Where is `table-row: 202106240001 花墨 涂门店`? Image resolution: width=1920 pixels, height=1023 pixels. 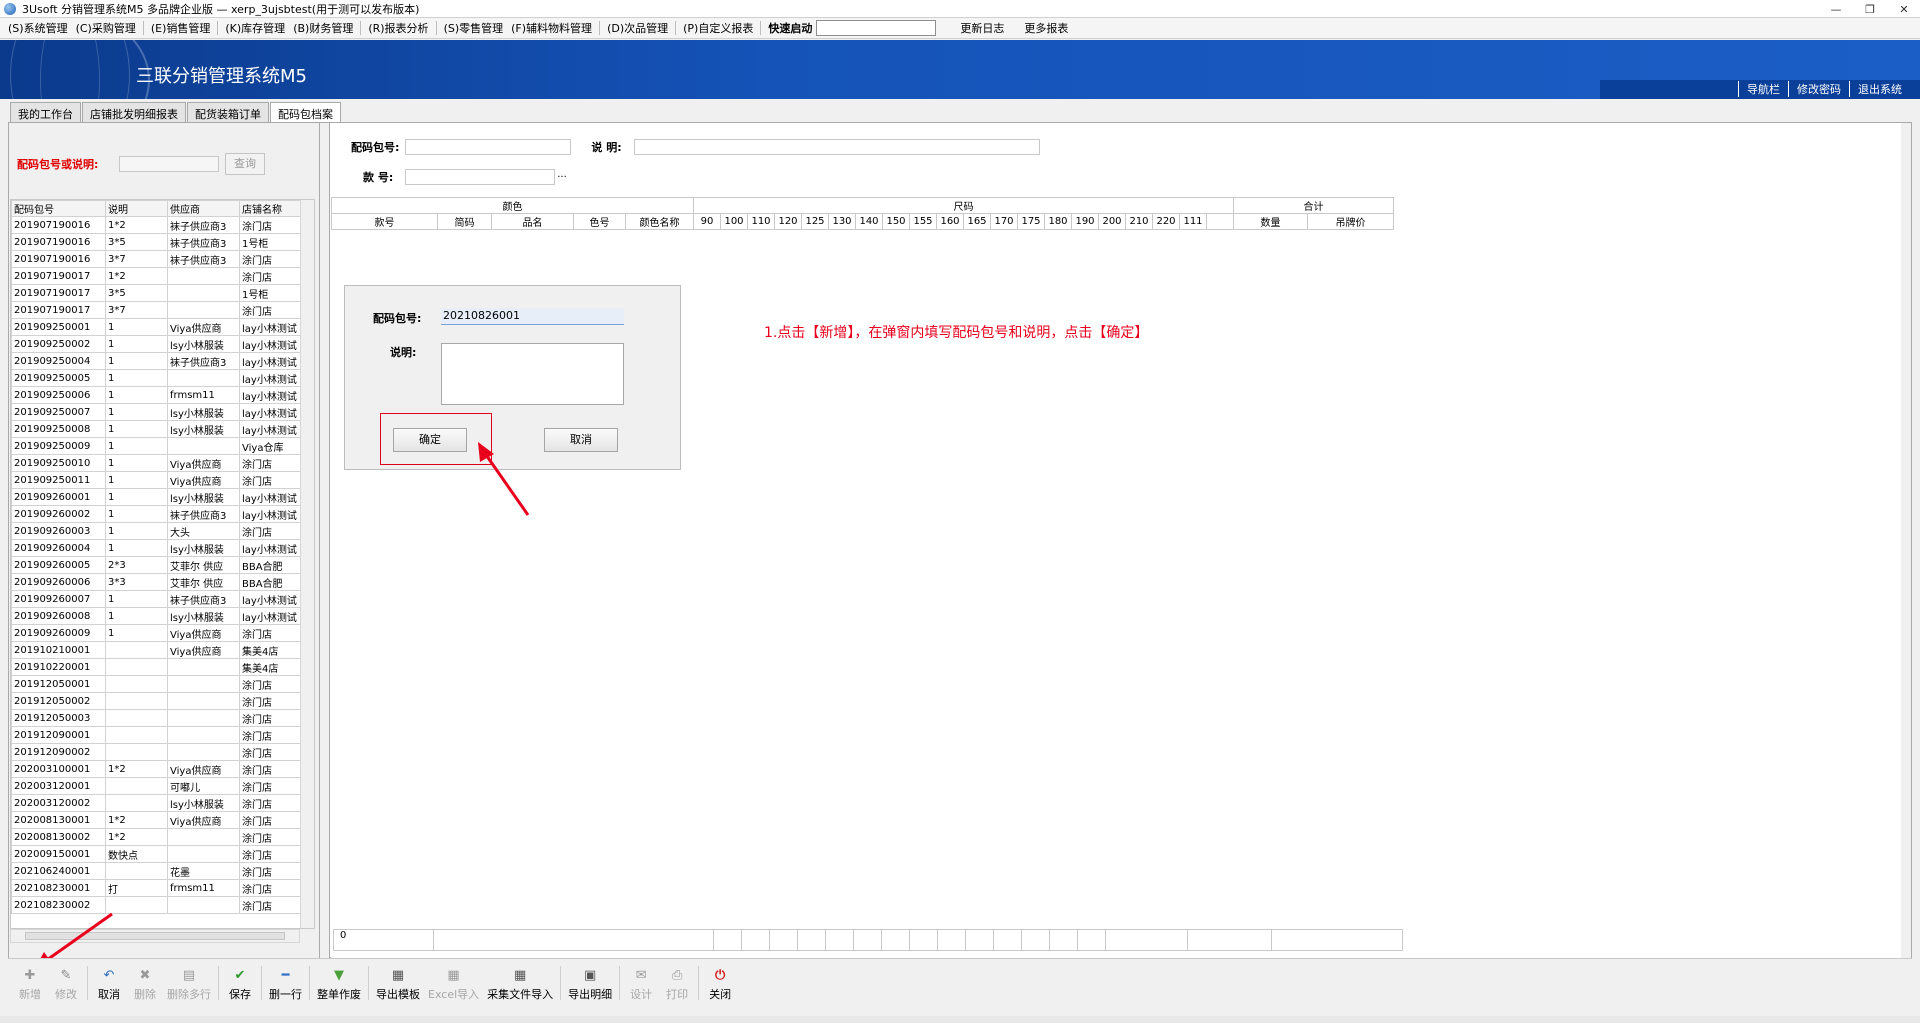 table-row: 202106240001 花墨 涂门店 is located at coordinates (156, 871).